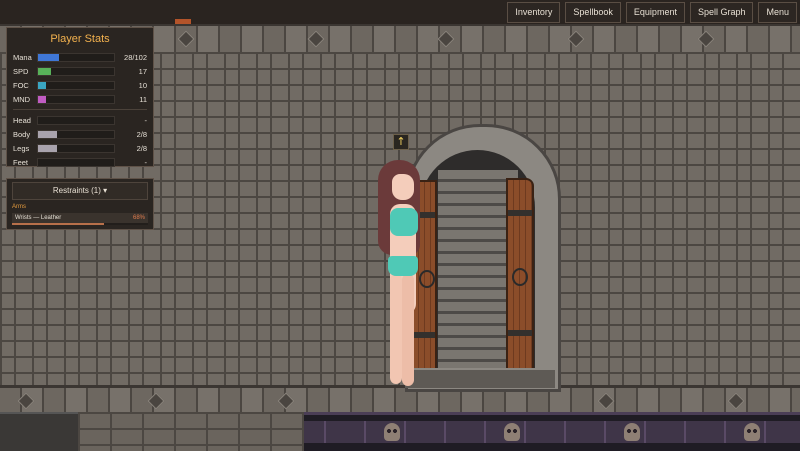  I want to click on spellbook-button: Spellbook, so click(593, 12).